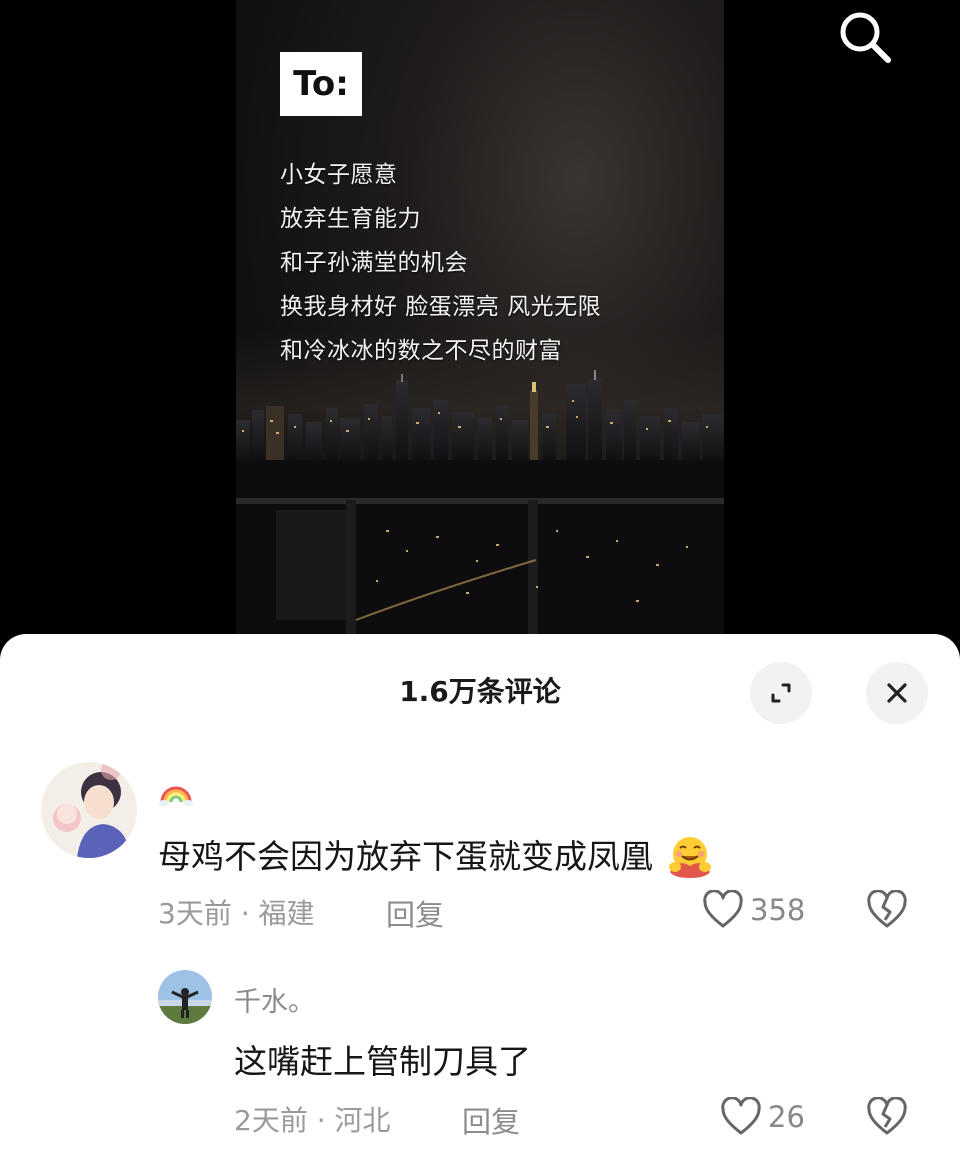 Image resolution: width=960 pixels, height=1168 pixels. Describe the element at coordinates (321, 84) in the screenshot. I see `to-label: To:` at that location.